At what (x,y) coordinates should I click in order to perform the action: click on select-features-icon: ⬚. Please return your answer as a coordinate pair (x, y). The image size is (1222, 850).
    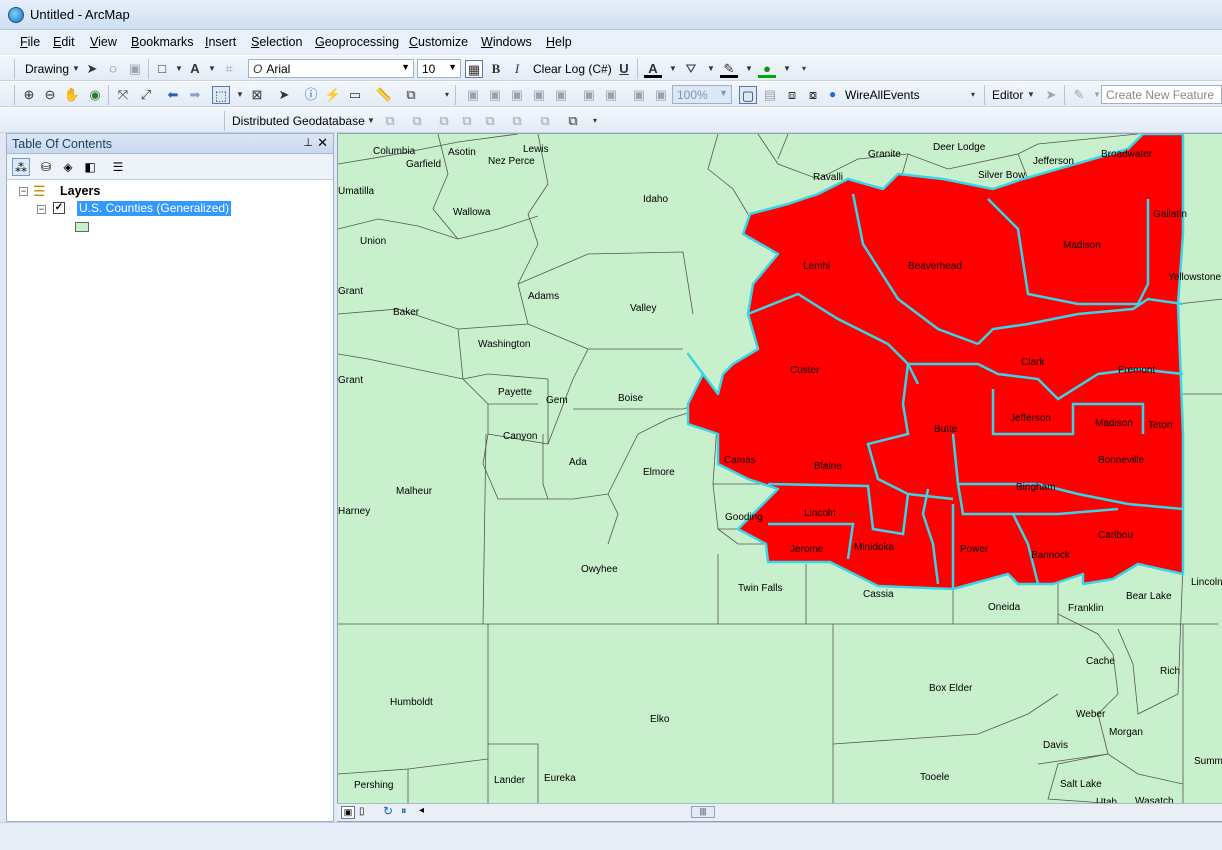
    Looking at the image, I should click on (221, 95).